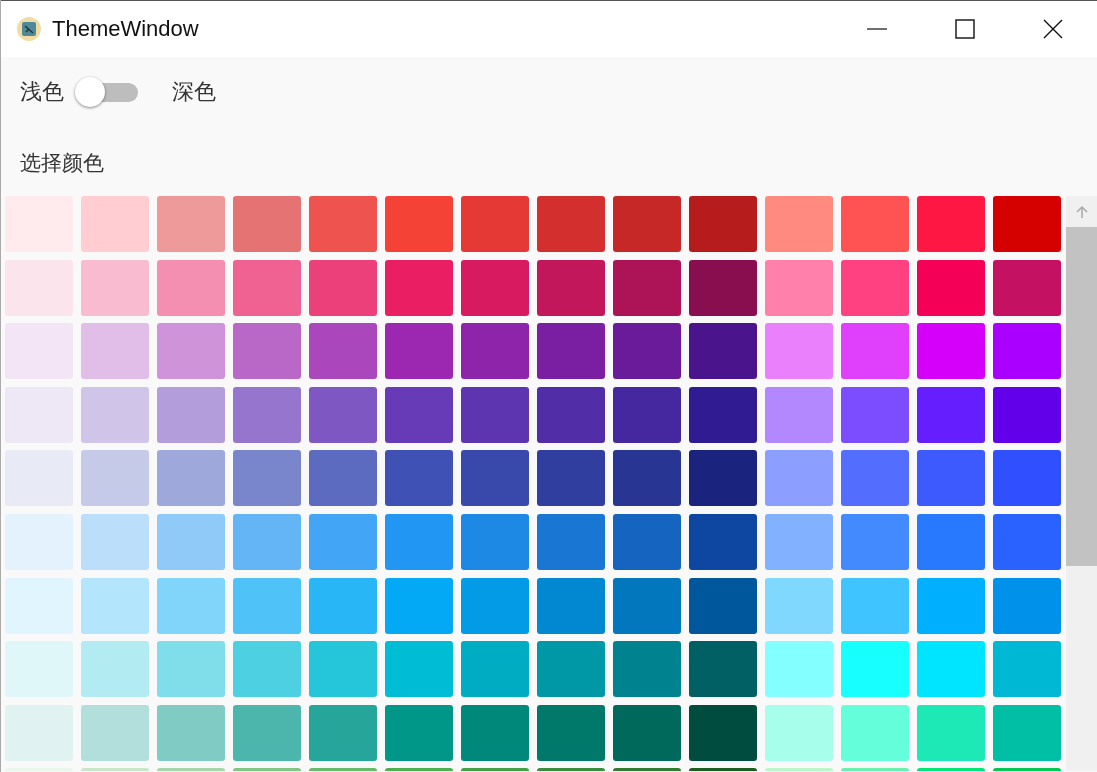 Image resolution: width=1097 pixels, height=772 pixels. I want to click on theme-toggle, so click(108, 92).